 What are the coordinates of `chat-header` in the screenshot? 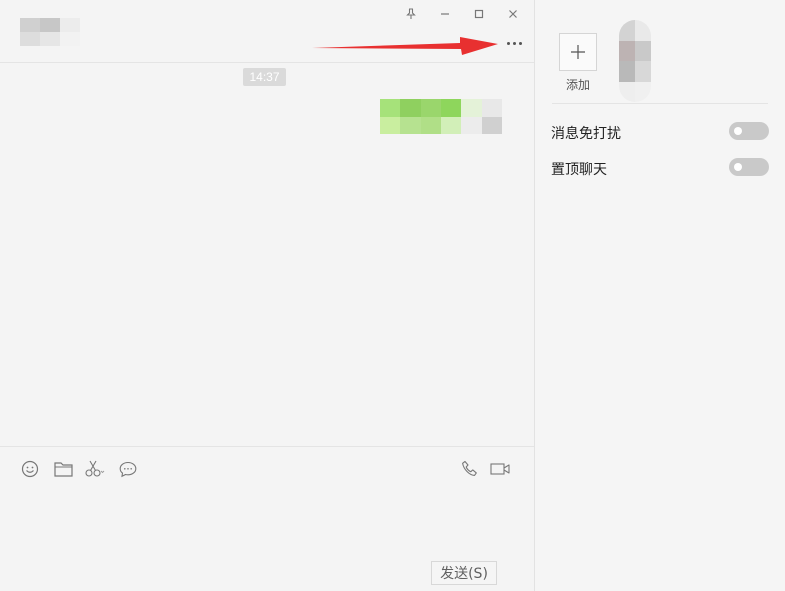 It's located at (267, 31).